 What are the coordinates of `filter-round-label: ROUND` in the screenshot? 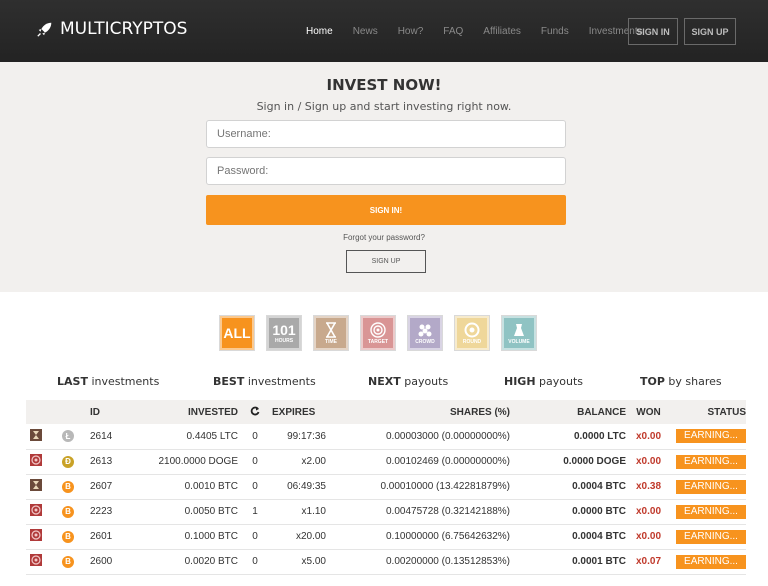 It's located at (472, 341).